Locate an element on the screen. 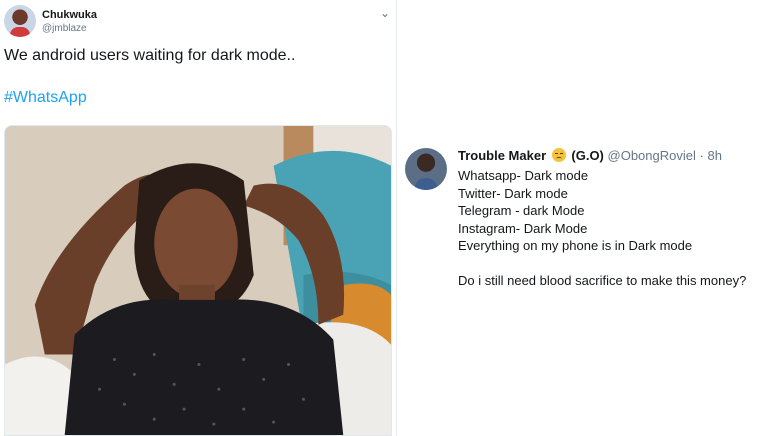  chevron-down-icon: ⌄ is located at coordinates (385, 13).